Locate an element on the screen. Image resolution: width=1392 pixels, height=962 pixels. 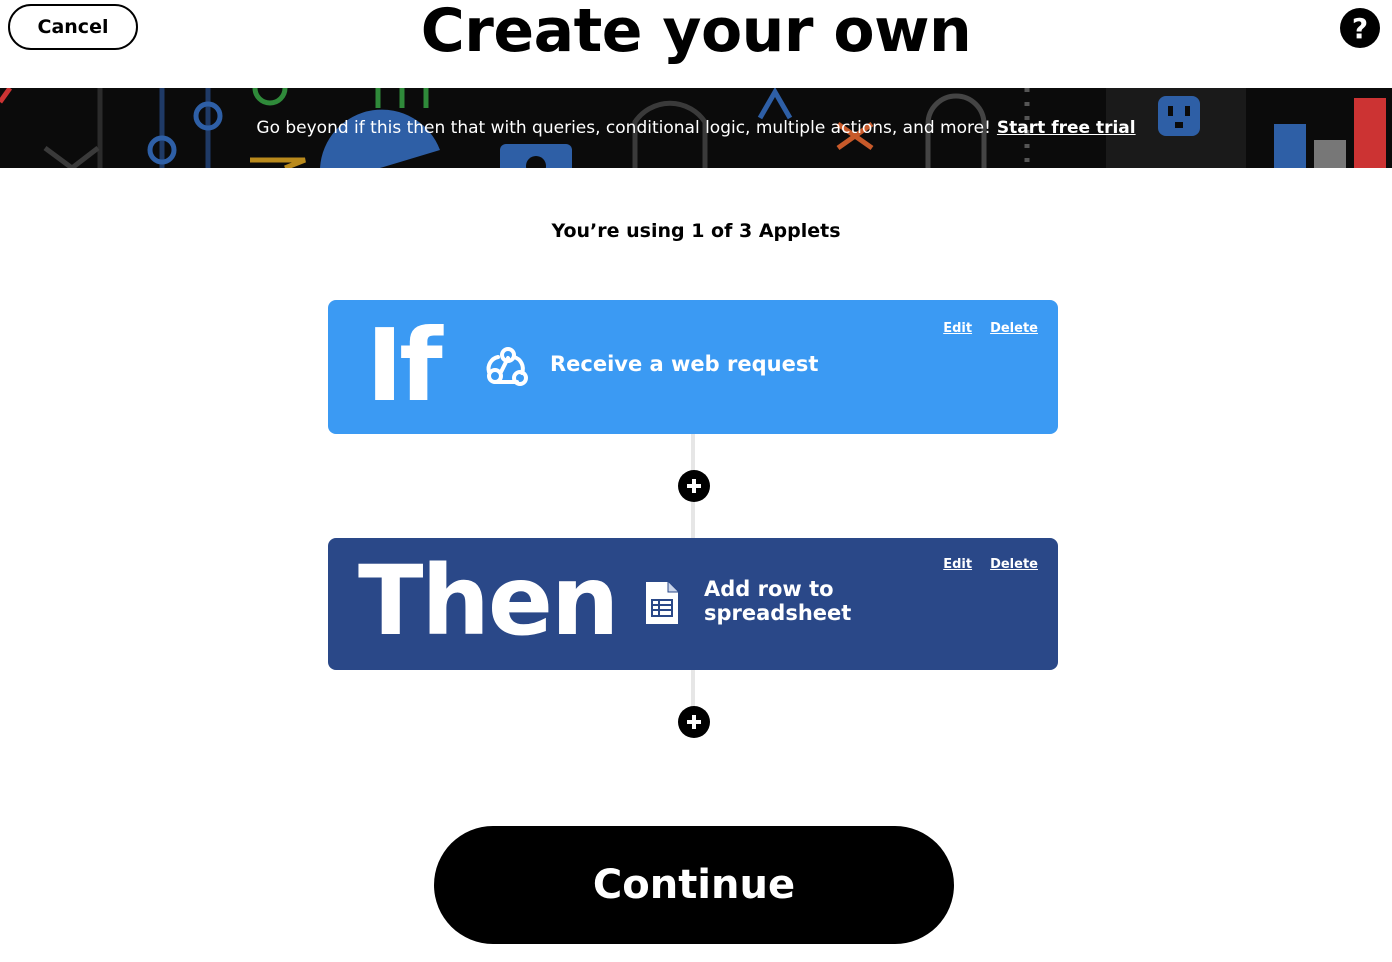
then-keyword: Then is located at coordinates (488, 601).